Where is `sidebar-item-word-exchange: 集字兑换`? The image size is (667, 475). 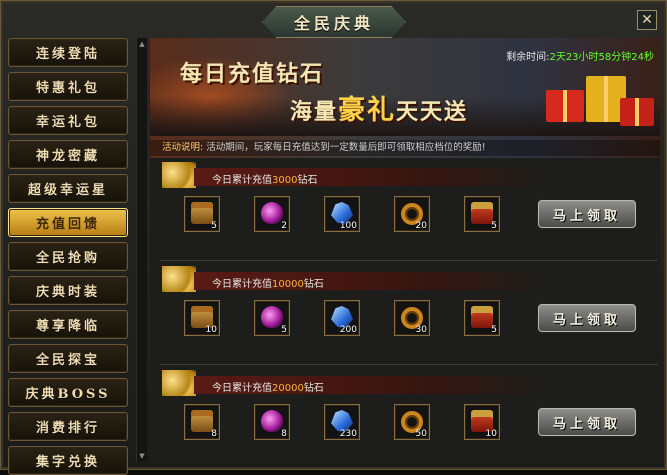
sidebar-item-word-exchange: 集字兑换 is located at coordinates (68, 460).